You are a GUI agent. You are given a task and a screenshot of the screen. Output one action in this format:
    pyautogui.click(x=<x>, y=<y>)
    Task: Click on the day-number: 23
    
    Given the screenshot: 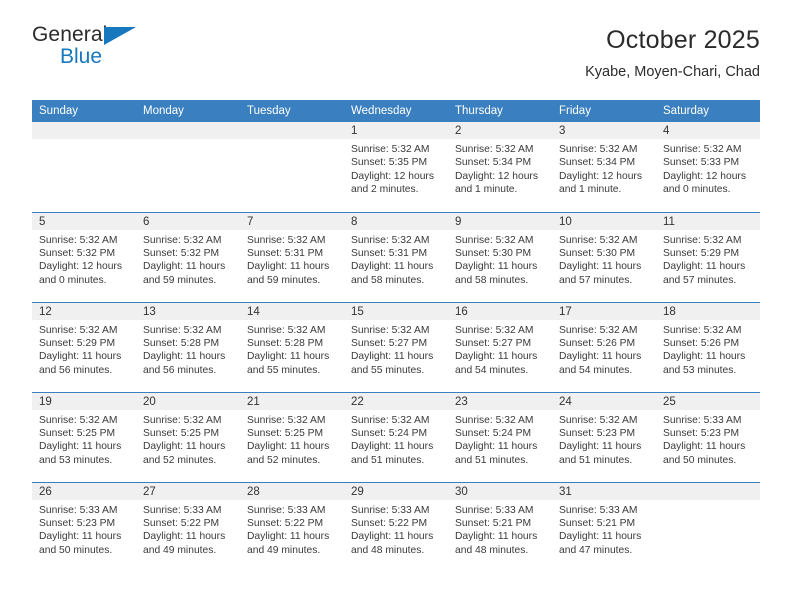 What is the action you would take?
    pyautogui.click(x=500, y=401)
    